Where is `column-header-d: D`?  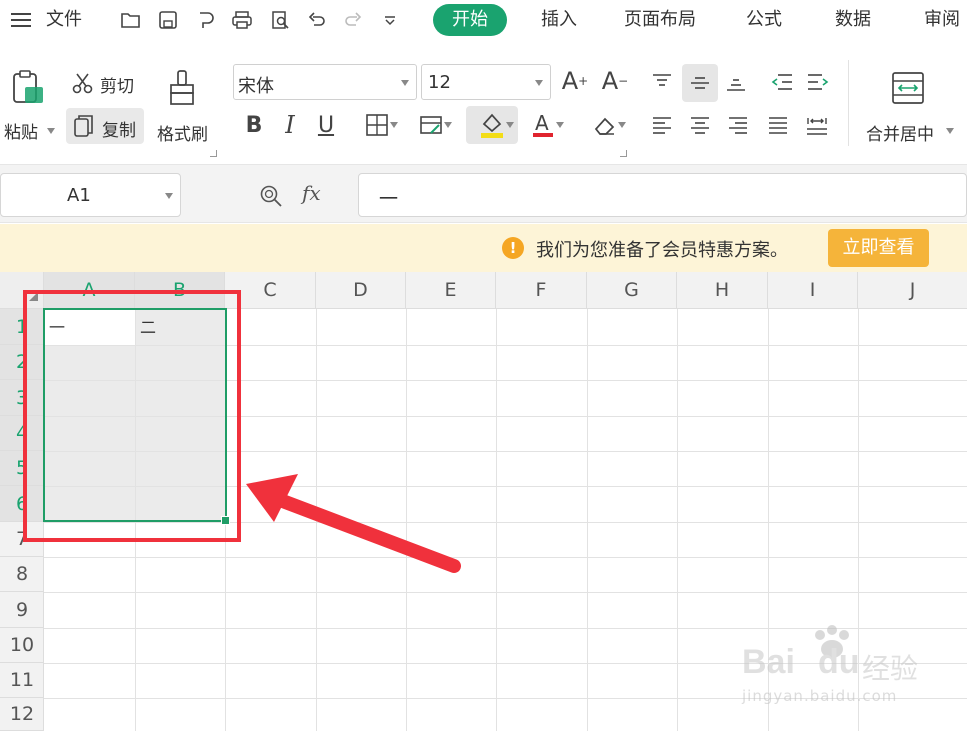
column-header-d: D is located at coordinates (361, 290).